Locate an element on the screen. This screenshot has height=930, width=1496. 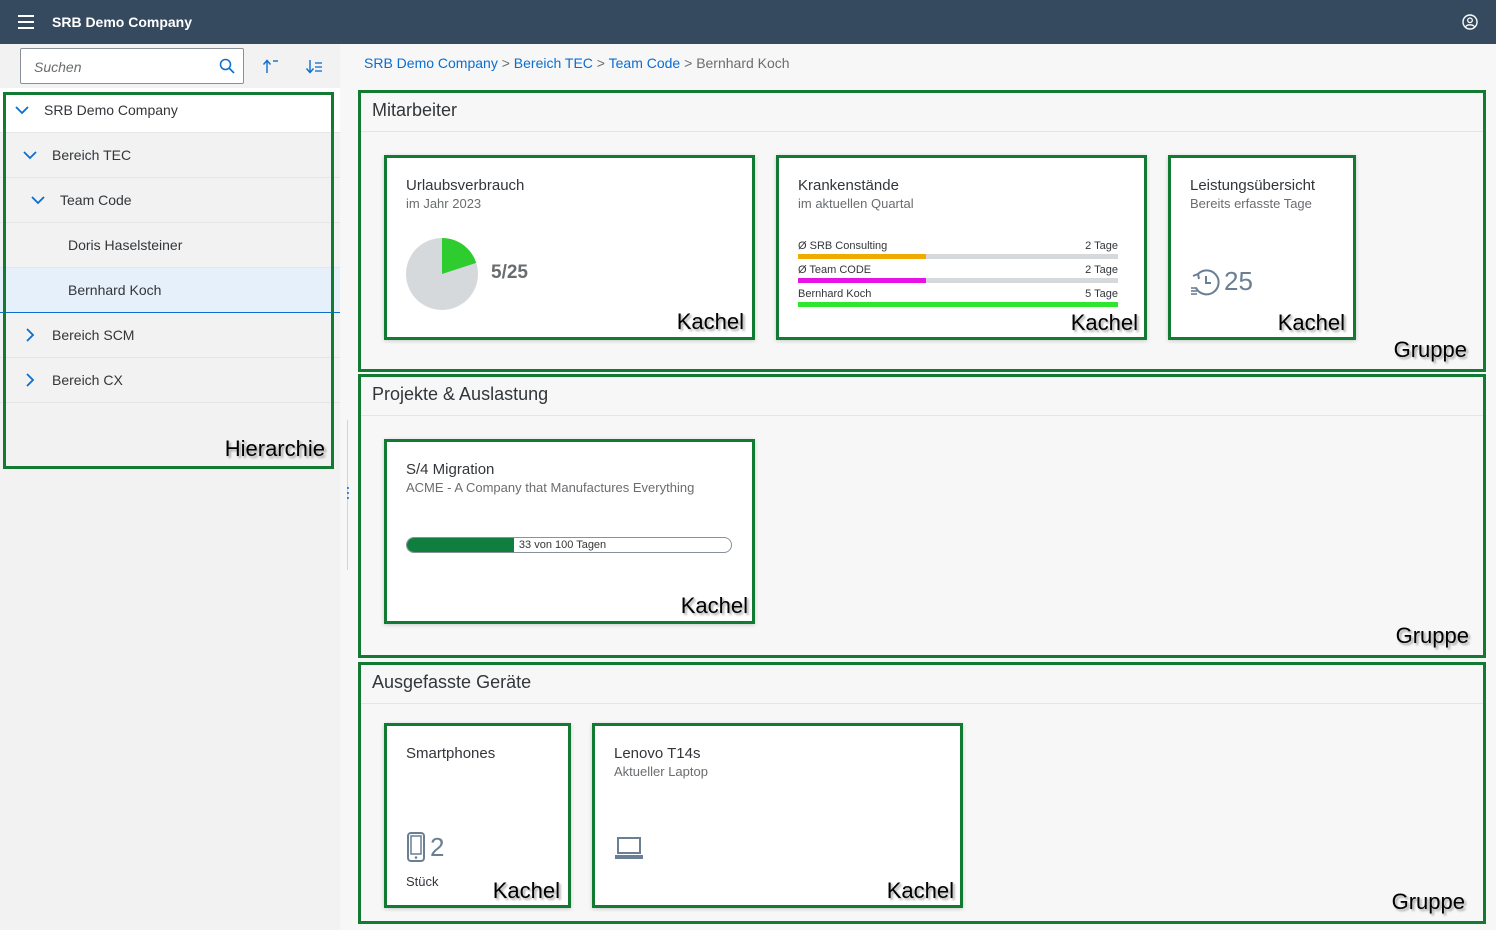
sick-bar-row: Ø SRB Consulting 2 Tage is located at coordinates (958, 250).